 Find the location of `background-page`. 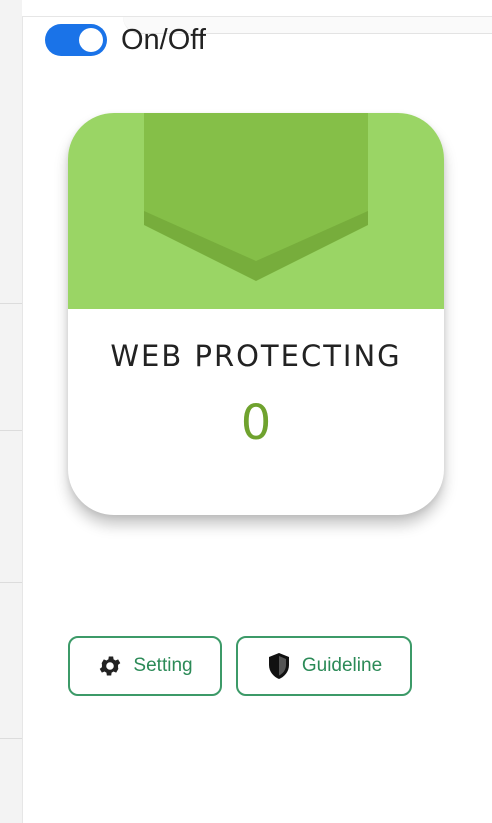

background-page is located at coordinates (11, 411).